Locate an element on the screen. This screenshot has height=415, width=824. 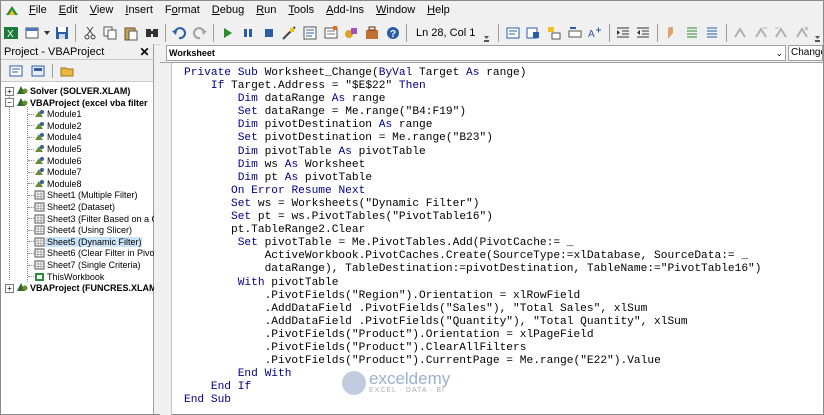
tree-item: Sheet3 (Filter Based on a Cel is located at coordinates (91, 219).